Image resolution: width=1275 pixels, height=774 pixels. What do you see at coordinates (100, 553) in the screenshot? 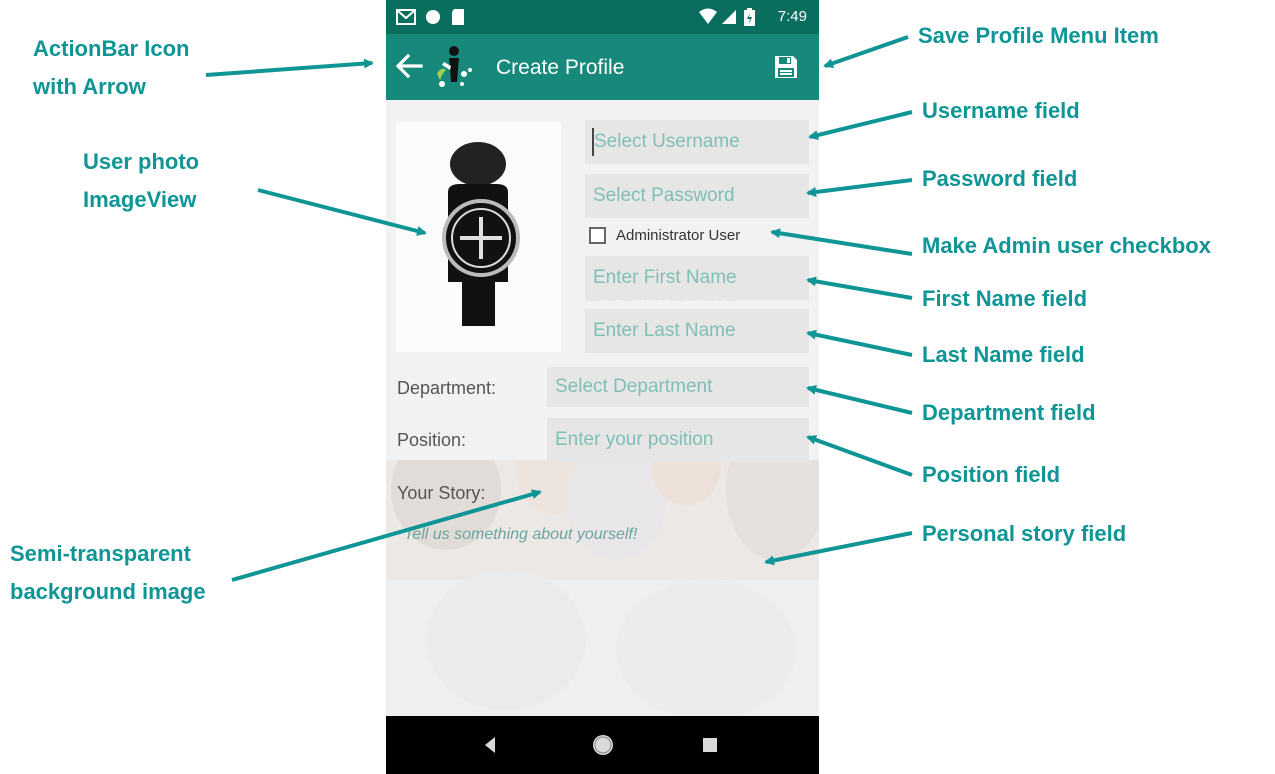
I see `callout-line-1: Semi-transparent` at bounding box center [100, 553].